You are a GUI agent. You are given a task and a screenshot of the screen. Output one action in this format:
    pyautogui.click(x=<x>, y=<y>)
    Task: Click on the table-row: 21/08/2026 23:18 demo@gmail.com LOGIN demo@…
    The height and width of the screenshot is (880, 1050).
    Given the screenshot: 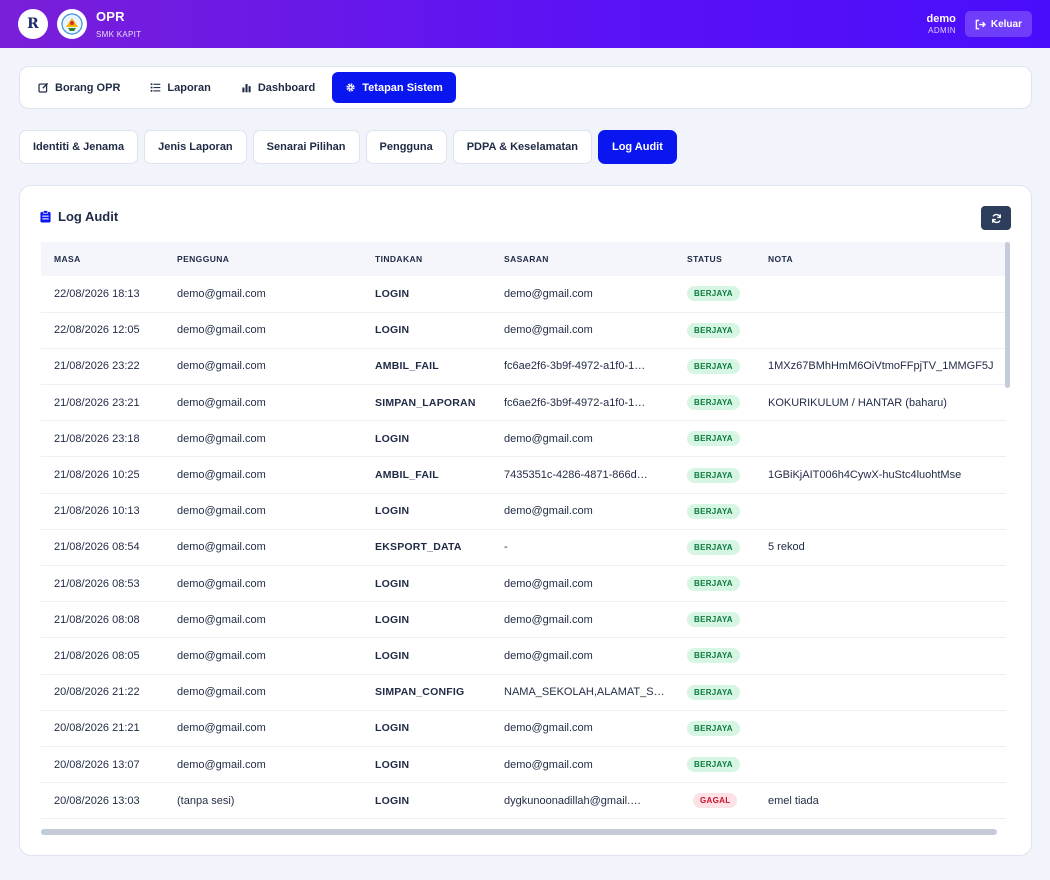 What is the action you would take?
    pyautogui.click(x=523, y=439)
    